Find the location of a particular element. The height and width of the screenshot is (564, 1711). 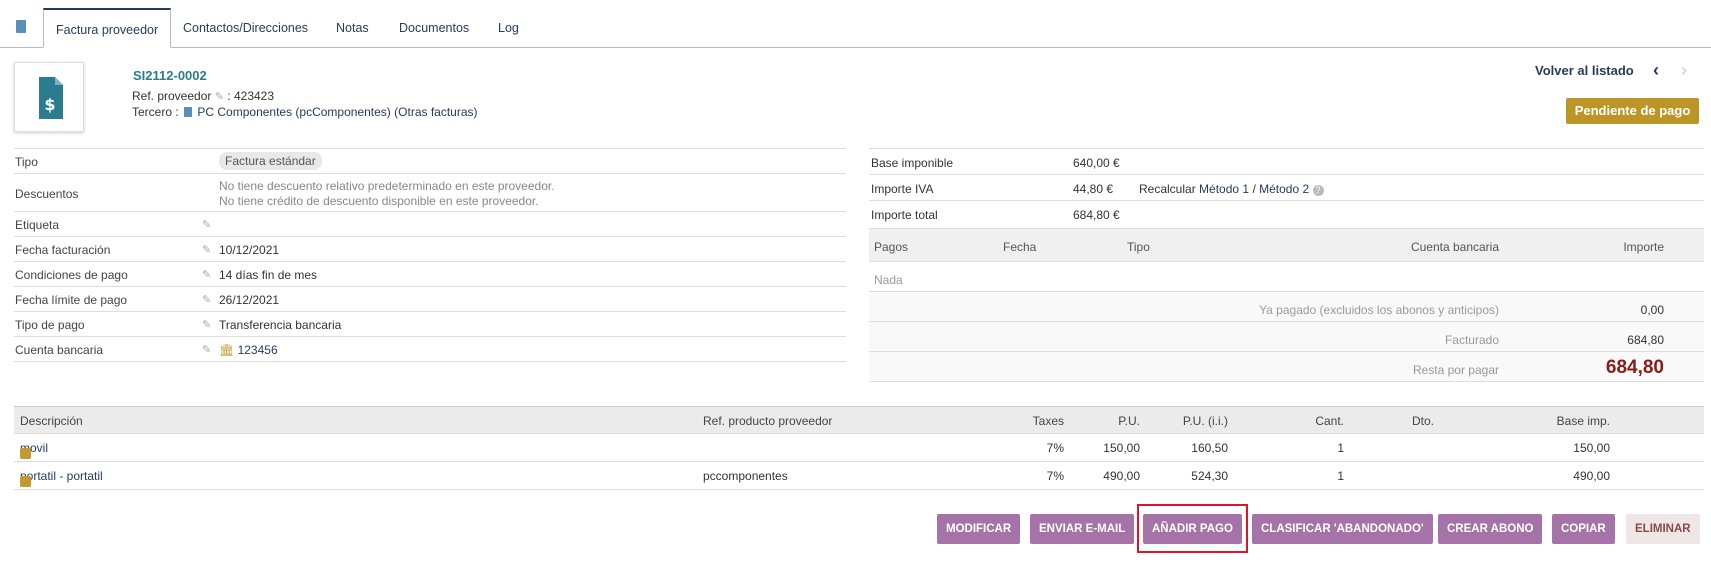

value-condiciones-pago: 14 días fin de mes is located at coordinates (268, 275).